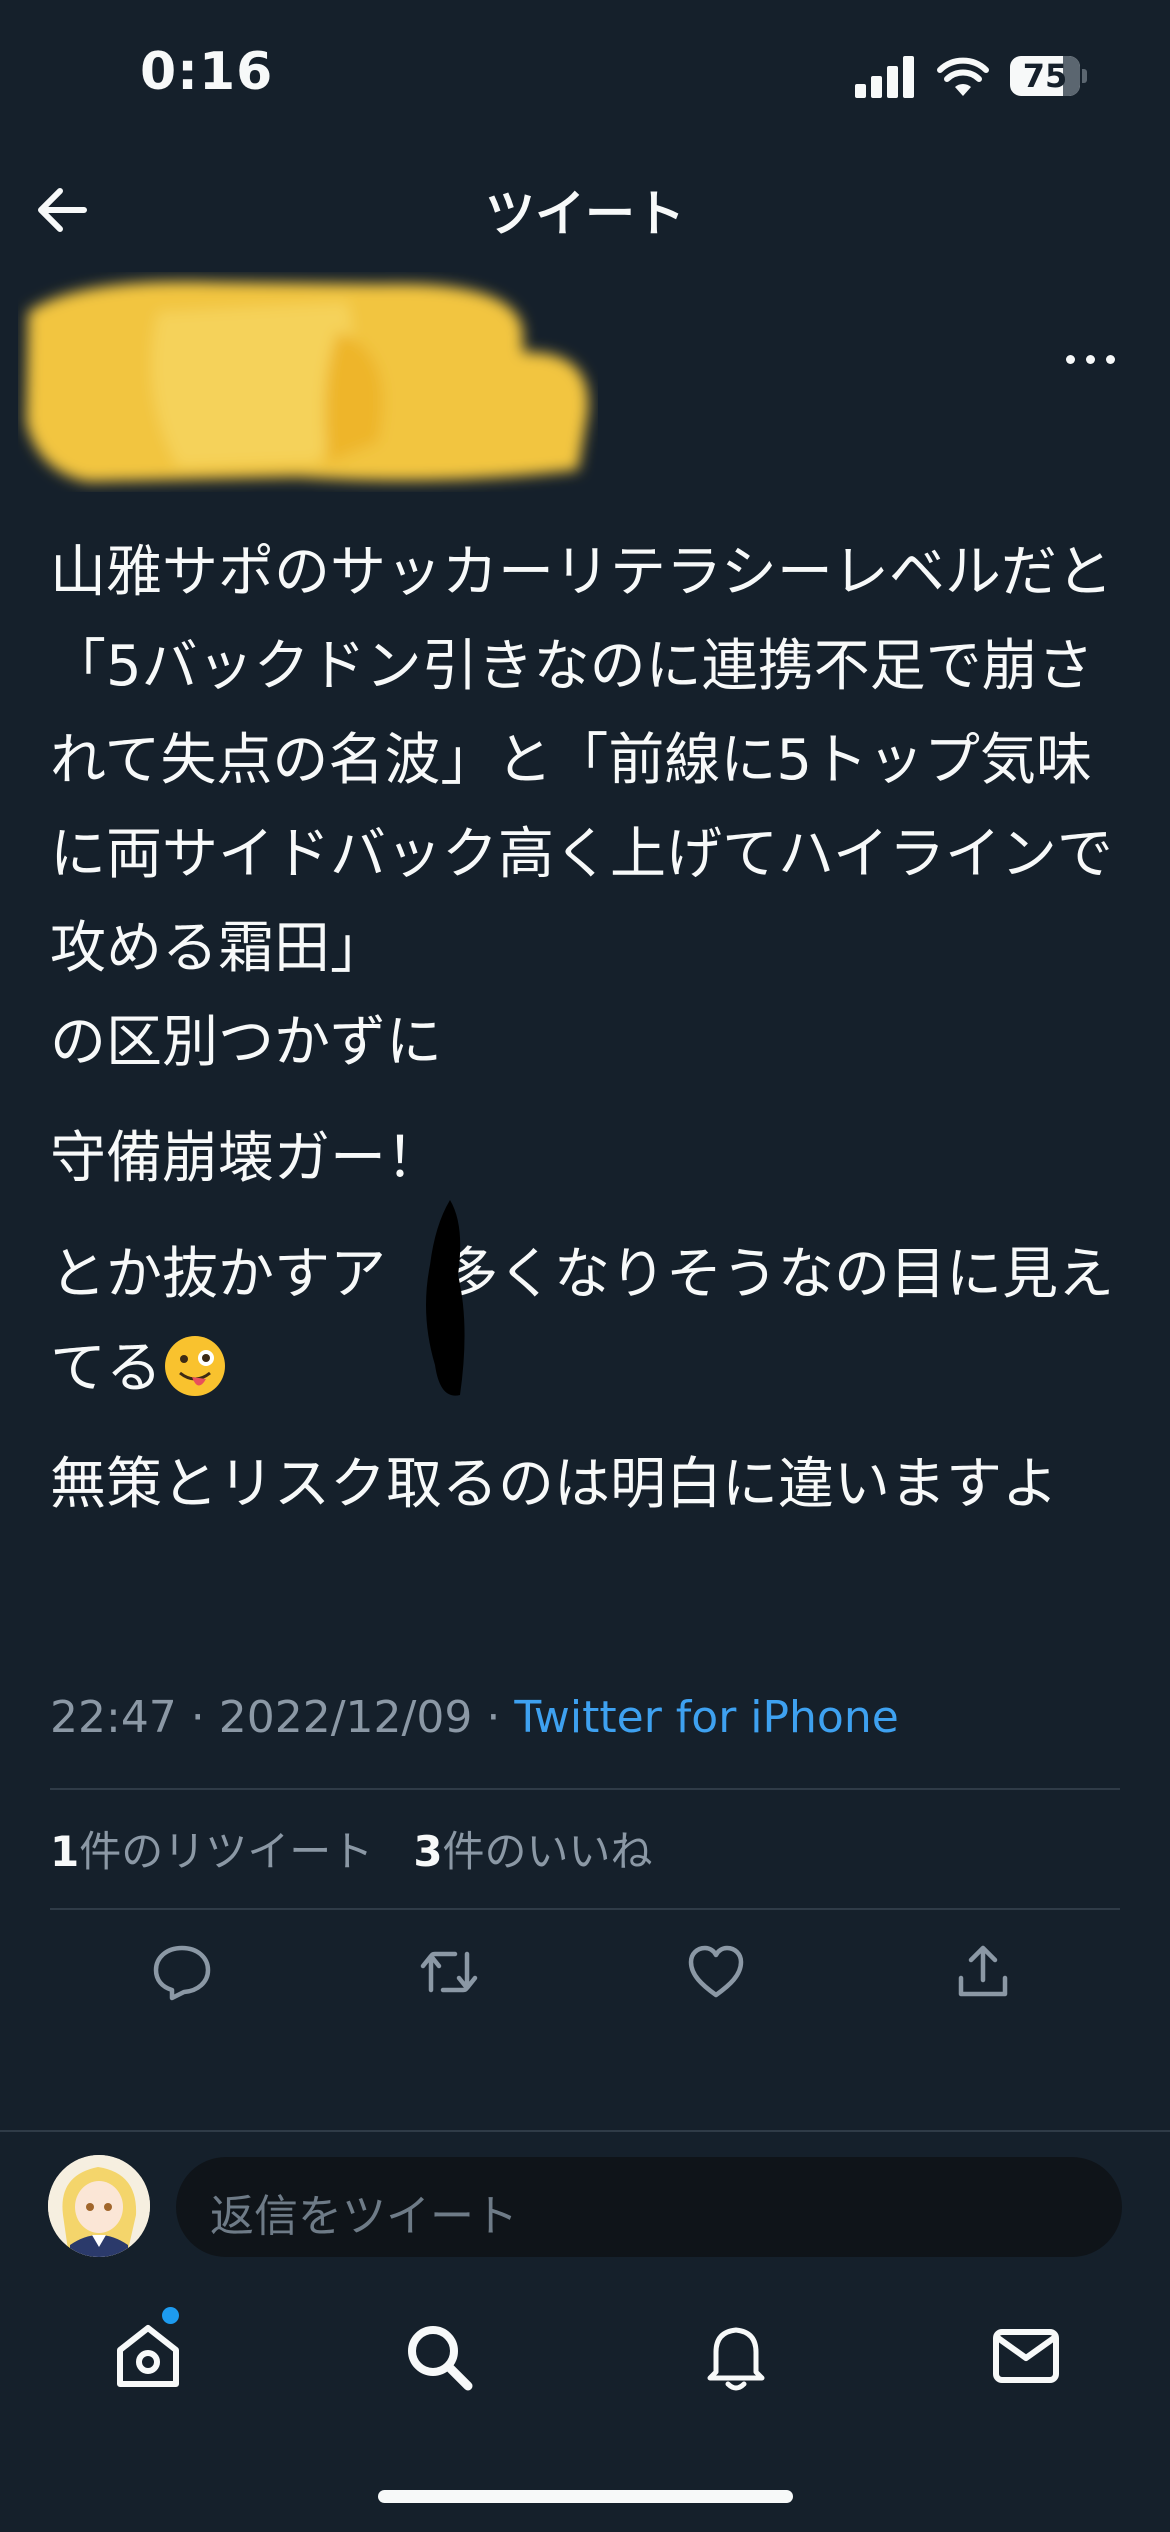 The image size is (1170, 2532). Describe the element at coordinates (307, 381) in the screenshot. I see `redacted-author` at that location.